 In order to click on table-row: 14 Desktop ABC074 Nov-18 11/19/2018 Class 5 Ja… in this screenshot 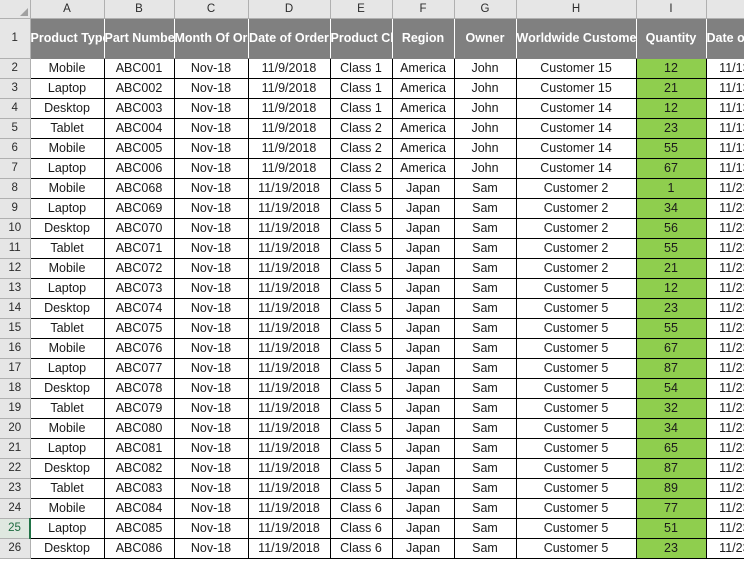, I will do `click(372, 308)`.